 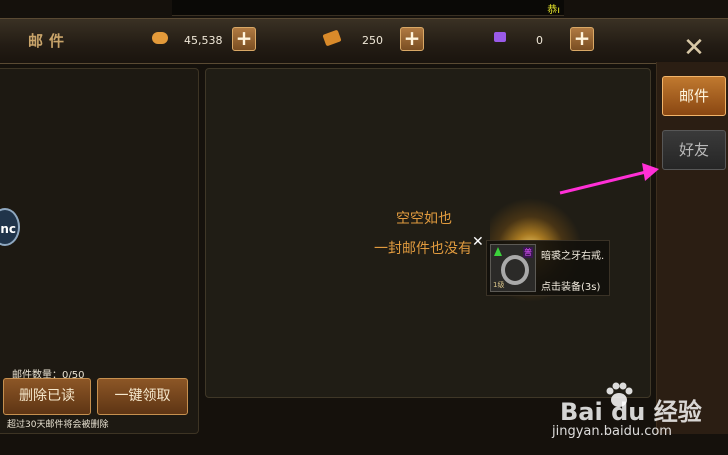 I want to click on watermark-url: jingyan.baidu.com, so click(x=612, y=431).